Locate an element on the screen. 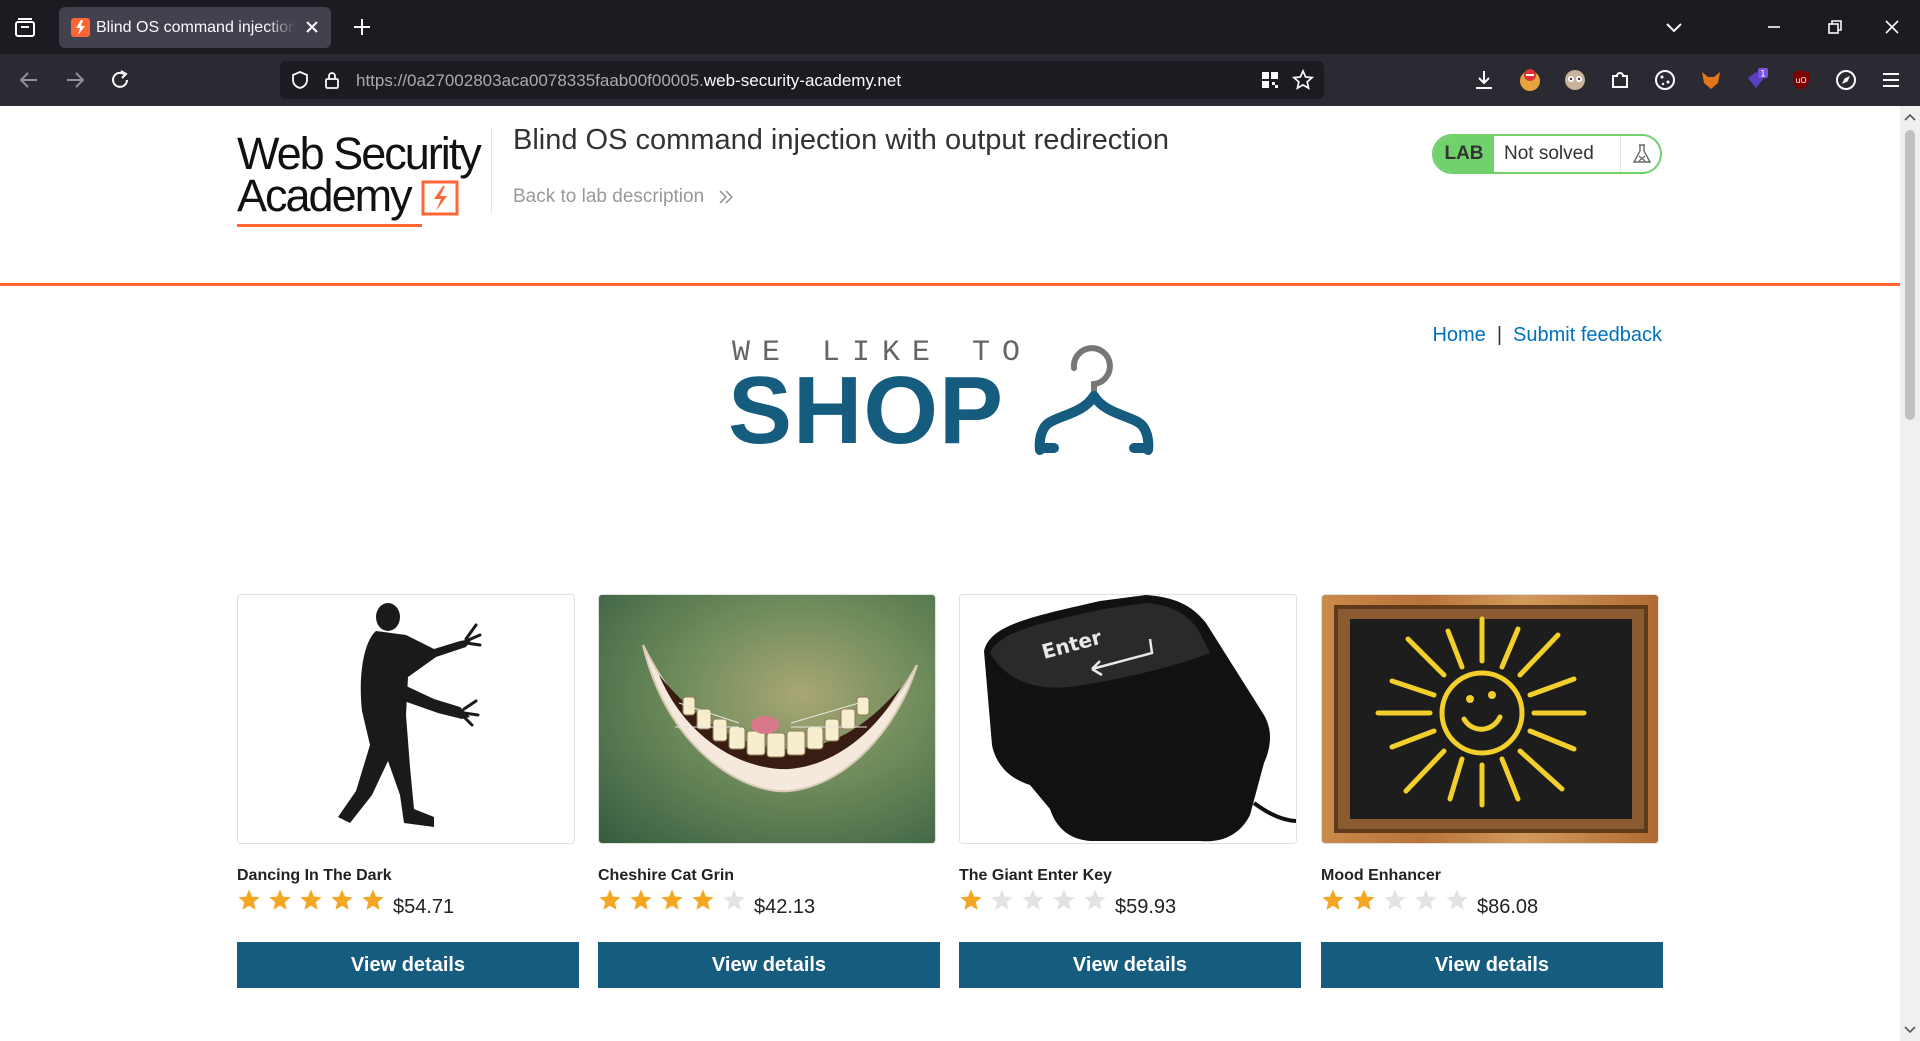  cookie-icon is located at coordinates (1665, 80).